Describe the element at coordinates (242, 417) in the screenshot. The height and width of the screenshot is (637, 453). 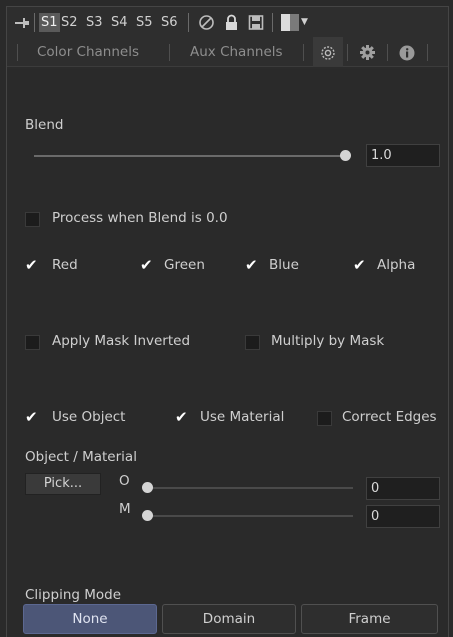
I see `use-material-label: Use Material` at that location.